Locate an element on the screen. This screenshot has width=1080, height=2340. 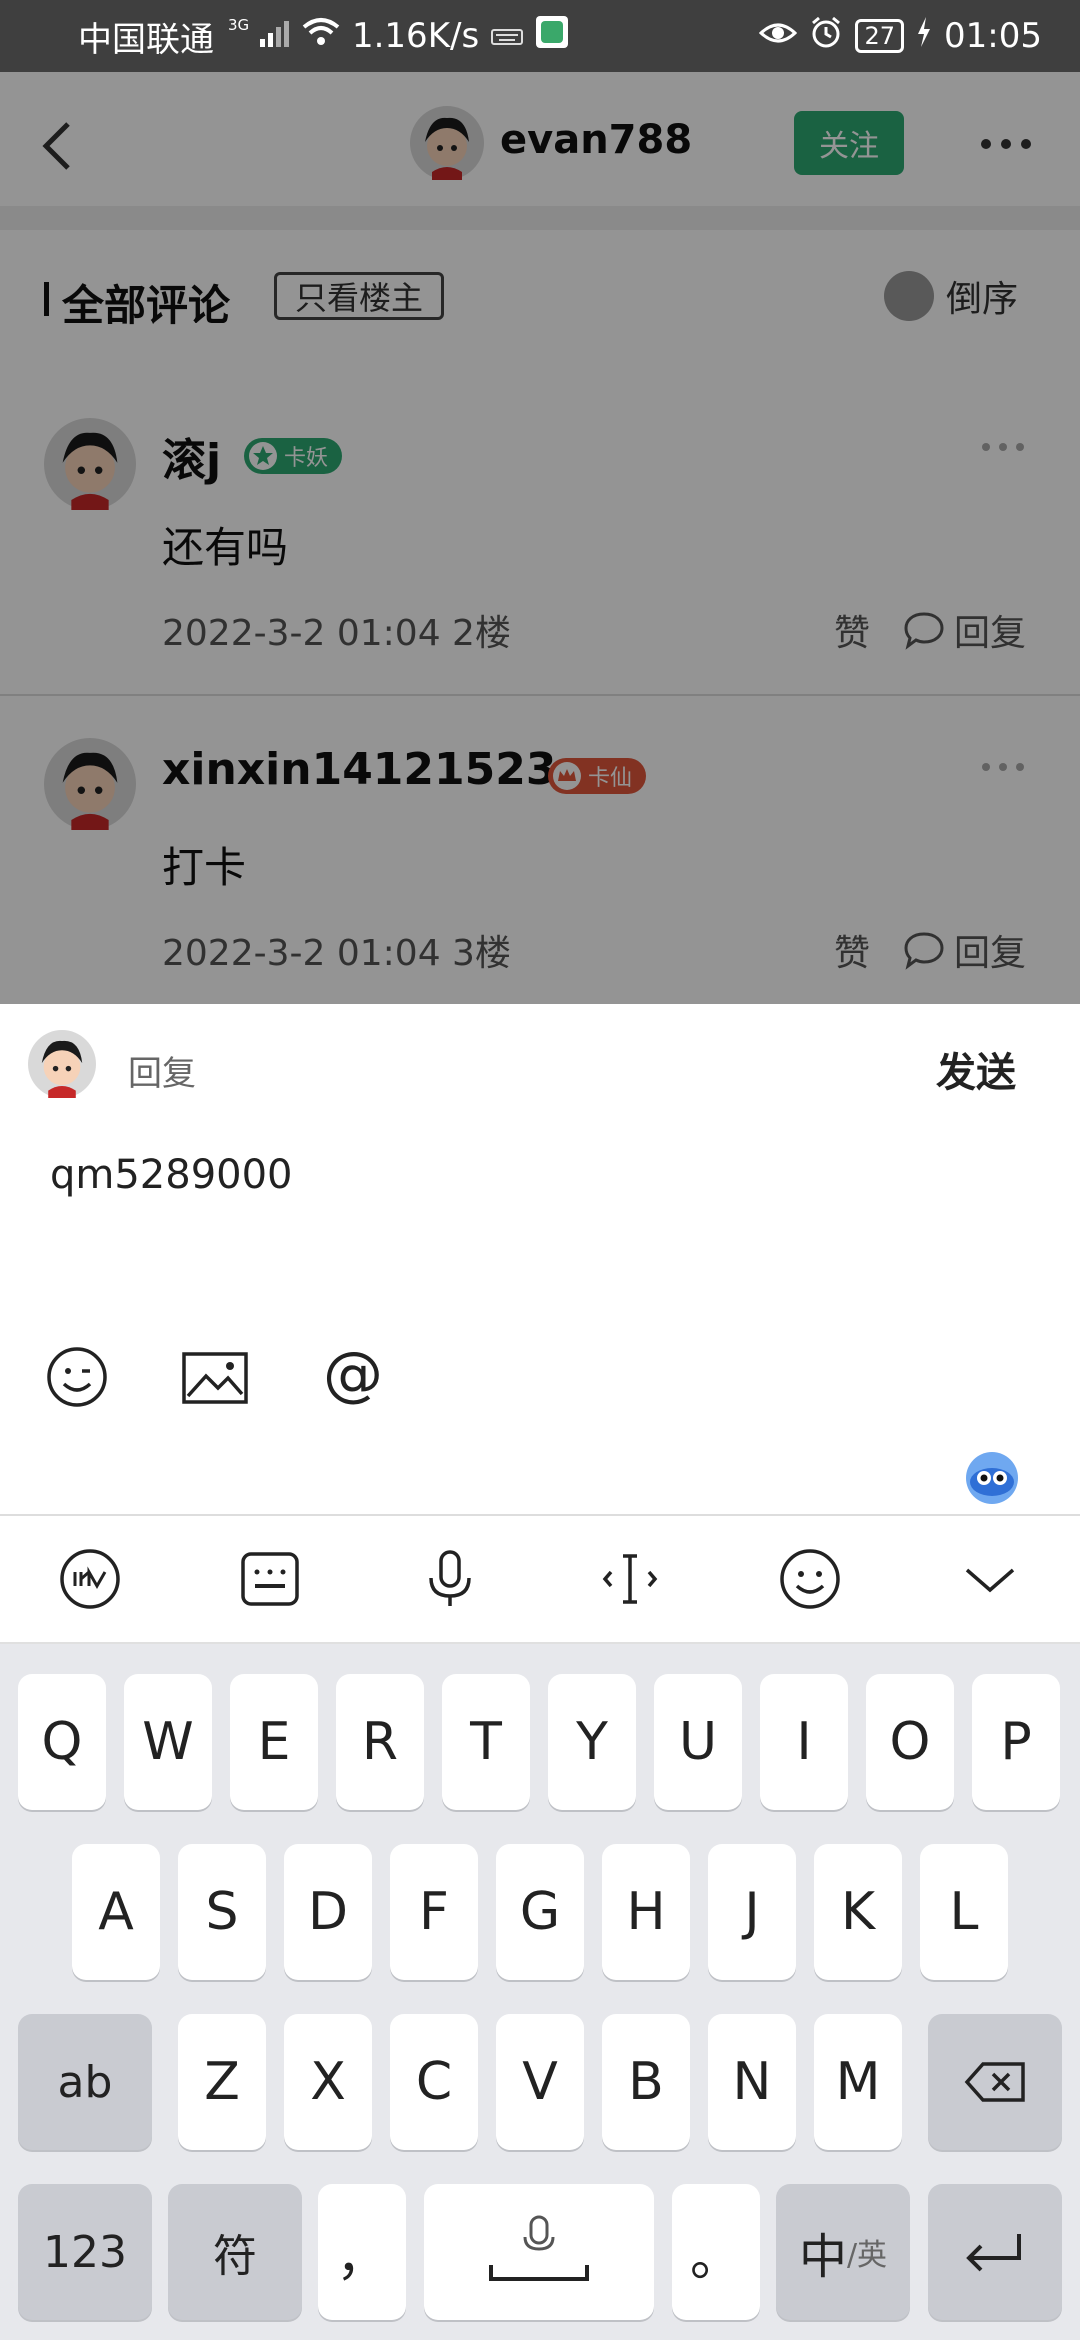
key-s: S is located at coordinates (222, 1912).